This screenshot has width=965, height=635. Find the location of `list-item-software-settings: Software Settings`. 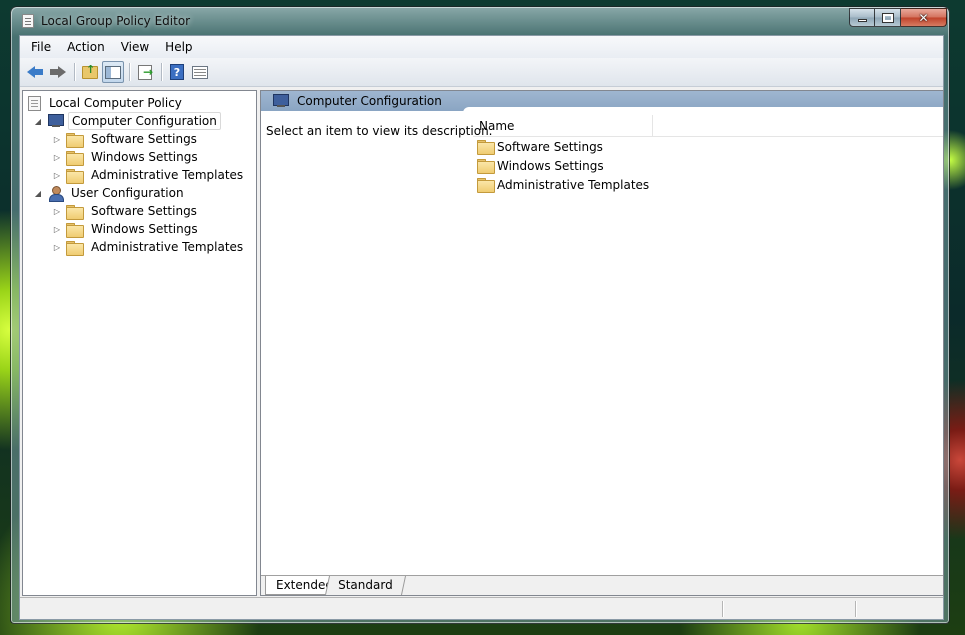

list-item-software-settings: Software Settings is located at coordinates (708, 146).